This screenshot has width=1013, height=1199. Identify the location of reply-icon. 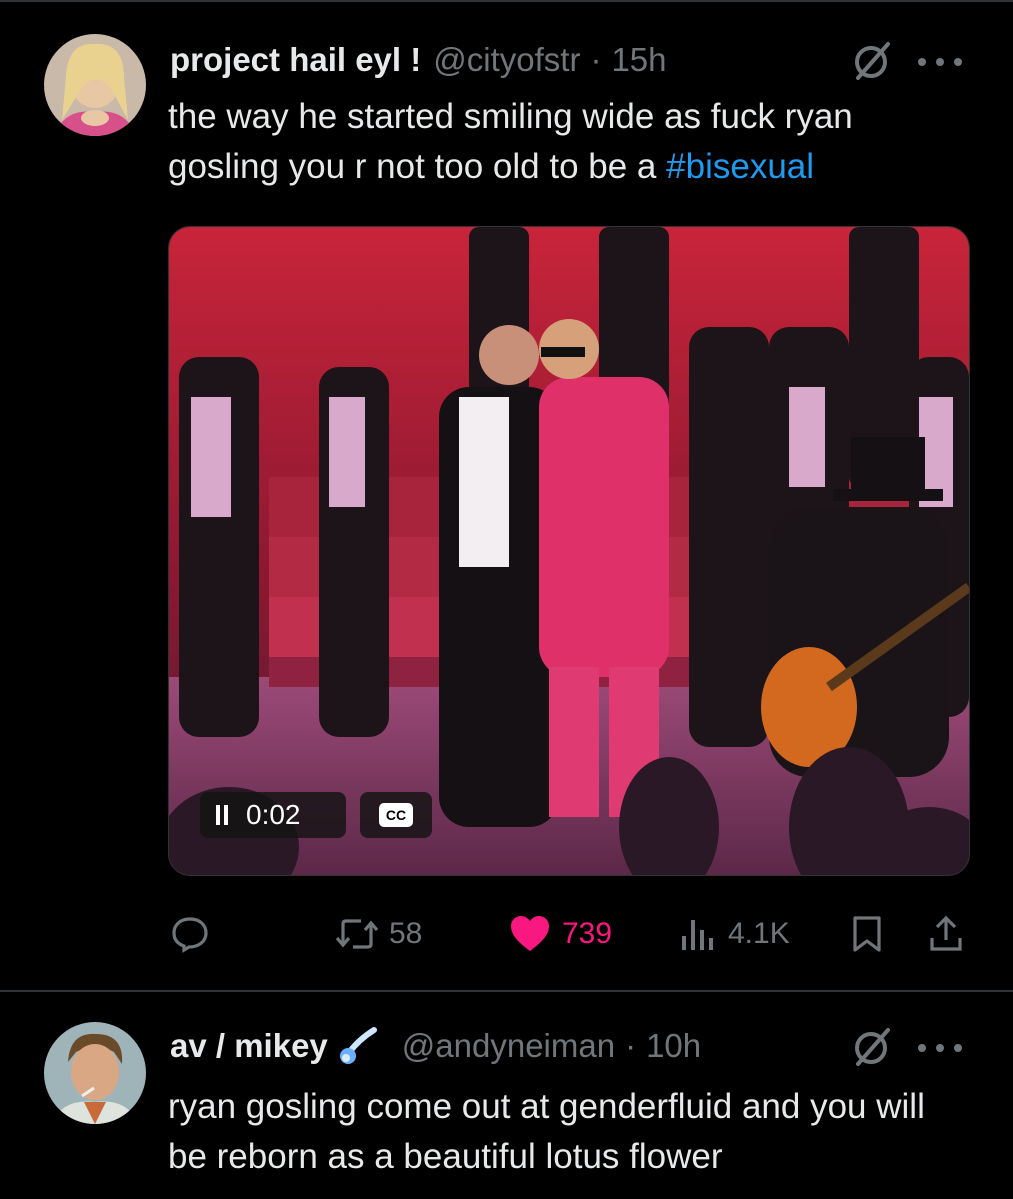
(190, 935).